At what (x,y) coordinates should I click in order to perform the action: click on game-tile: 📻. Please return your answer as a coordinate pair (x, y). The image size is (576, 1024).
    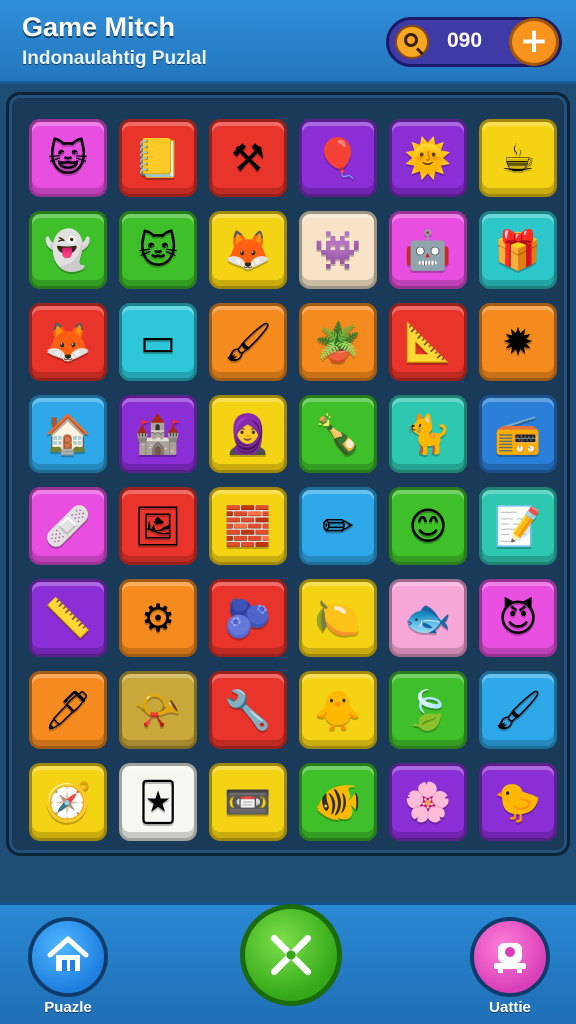
    Looking at the image, I should click on (518, 434).